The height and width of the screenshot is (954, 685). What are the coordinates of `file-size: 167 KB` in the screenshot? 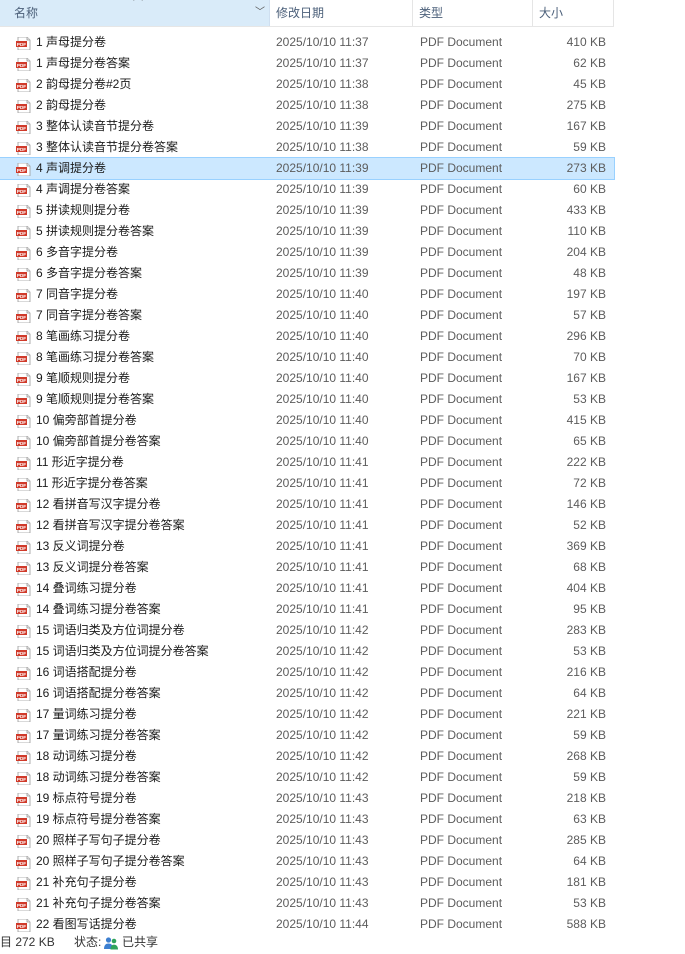 It's located at (586, 378).